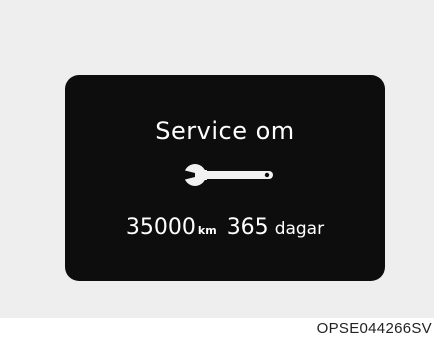 The width and height of the screenshot is (434, 343). I want to click on wrench-icon, so click(226, 175).